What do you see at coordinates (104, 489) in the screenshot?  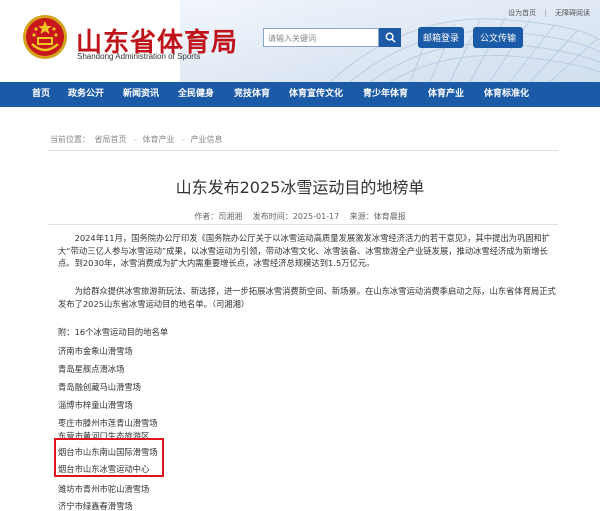 I see `list-item: 潍坊市青州市驼山滑雪场` at bounding box center [104, 489].